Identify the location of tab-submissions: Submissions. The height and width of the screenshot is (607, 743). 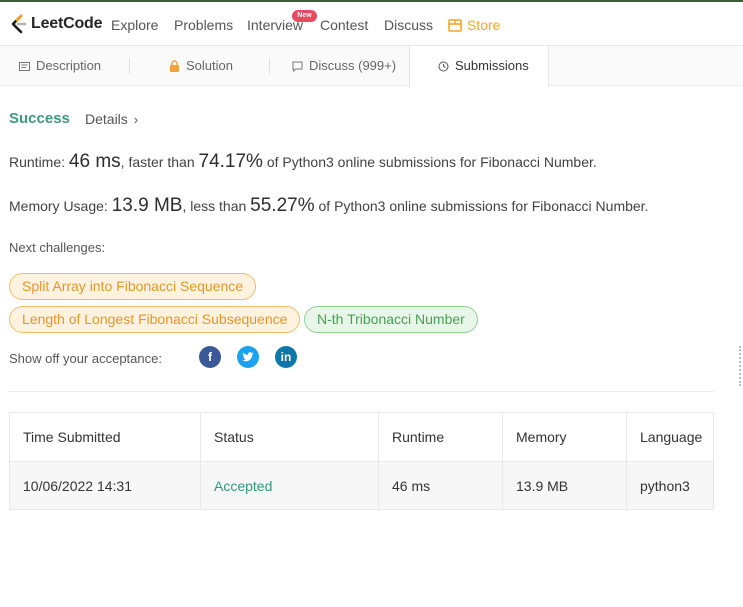
(479, 66).